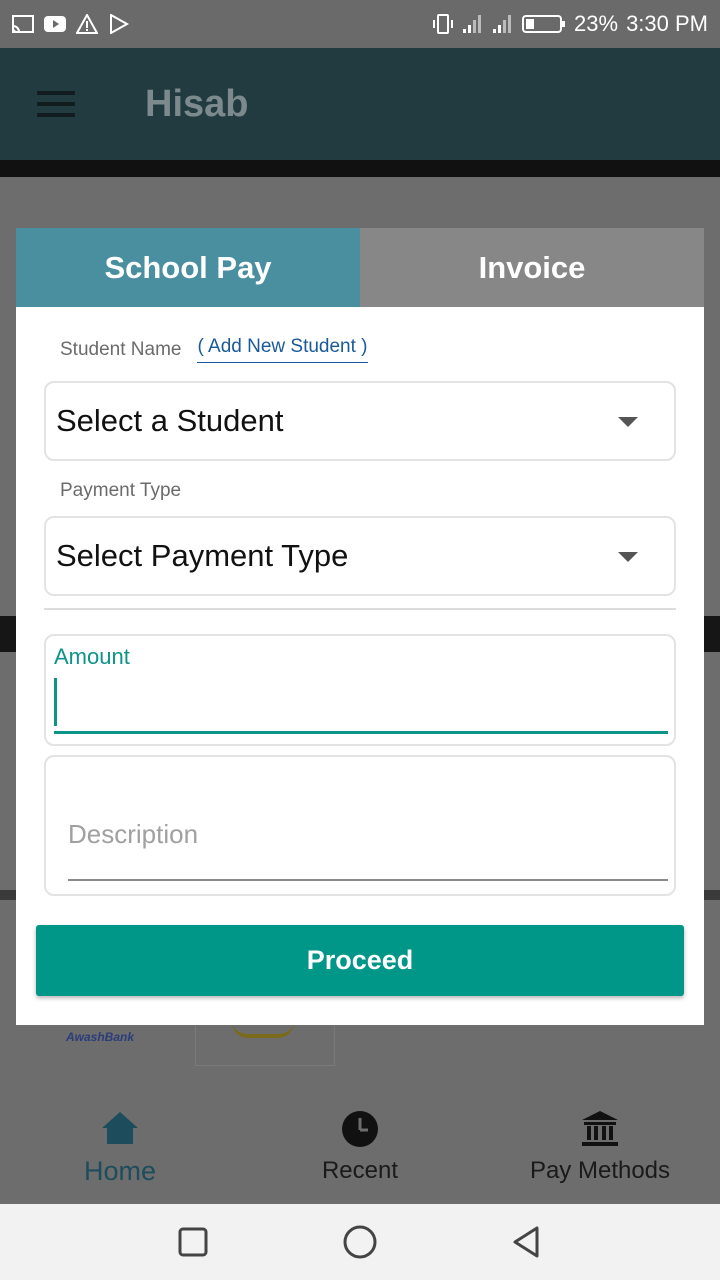 The height and width of the screenshot is (1280, 720). I want to click on proceed-button: Proceed, so click(360, 960).